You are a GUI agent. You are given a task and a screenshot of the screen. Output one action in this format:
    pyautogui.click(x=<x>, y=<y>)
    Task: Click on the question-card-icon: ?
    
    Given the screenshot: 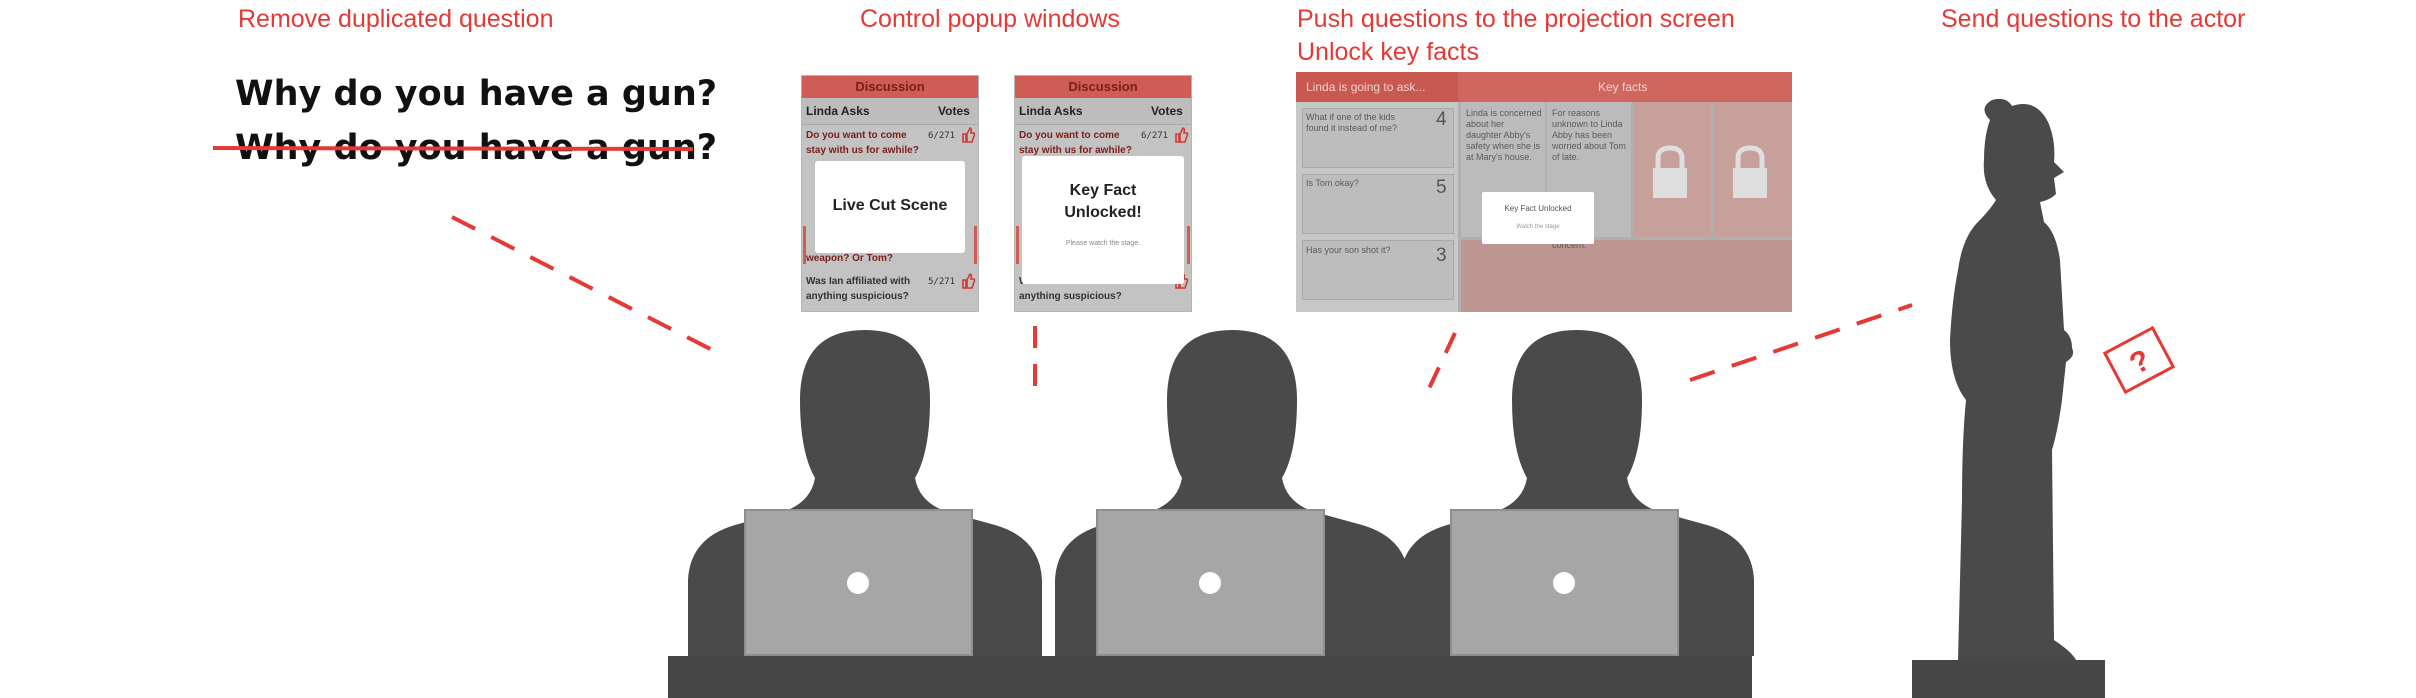 What is the action you would take?
    pyautogui.click(x=2139, y=360)
    